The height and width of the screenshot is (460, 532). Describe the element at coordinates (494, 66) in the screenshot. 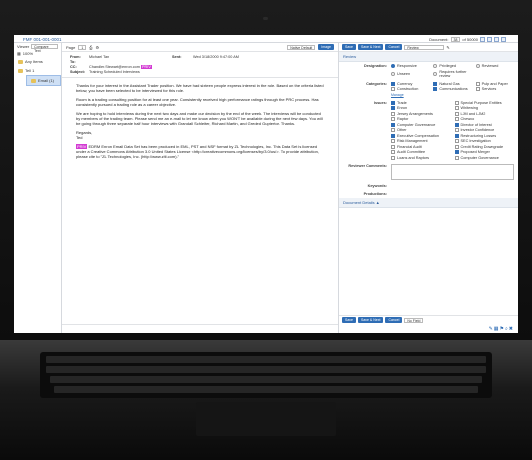

I see `designation-option: Reviewed` at that location.